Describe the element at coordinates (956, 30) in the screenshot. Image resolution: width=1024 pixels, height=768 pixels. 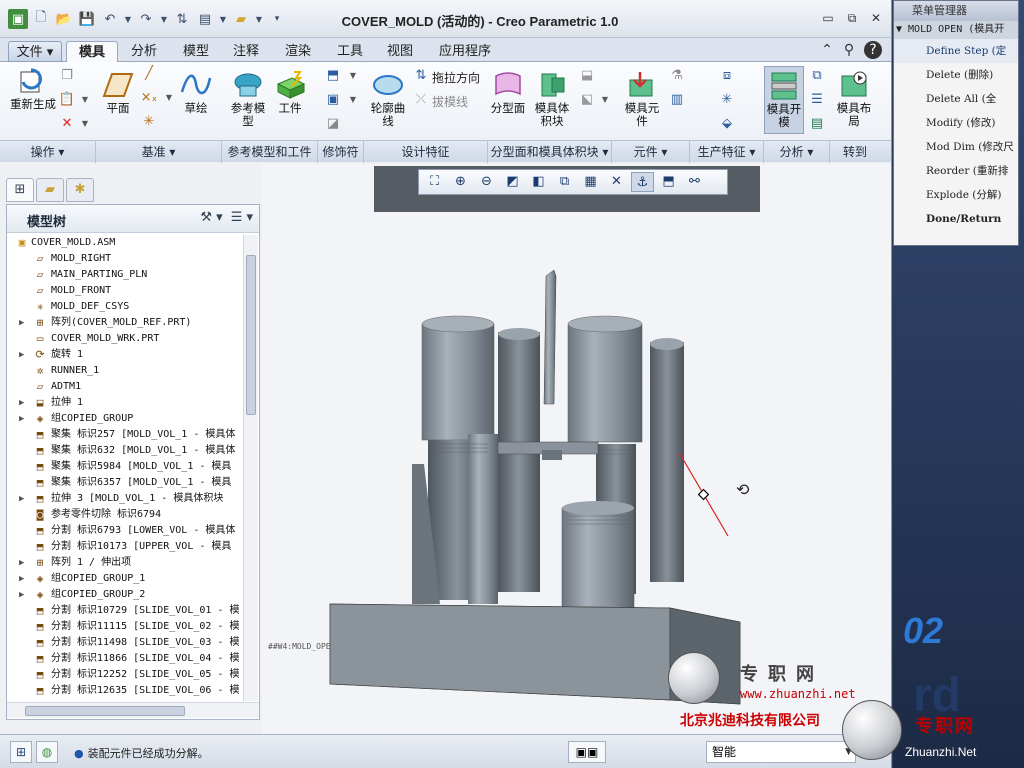
I see `menu-manager-mold-open-header: ▼ MOLD OPEN (模具开` at that location.